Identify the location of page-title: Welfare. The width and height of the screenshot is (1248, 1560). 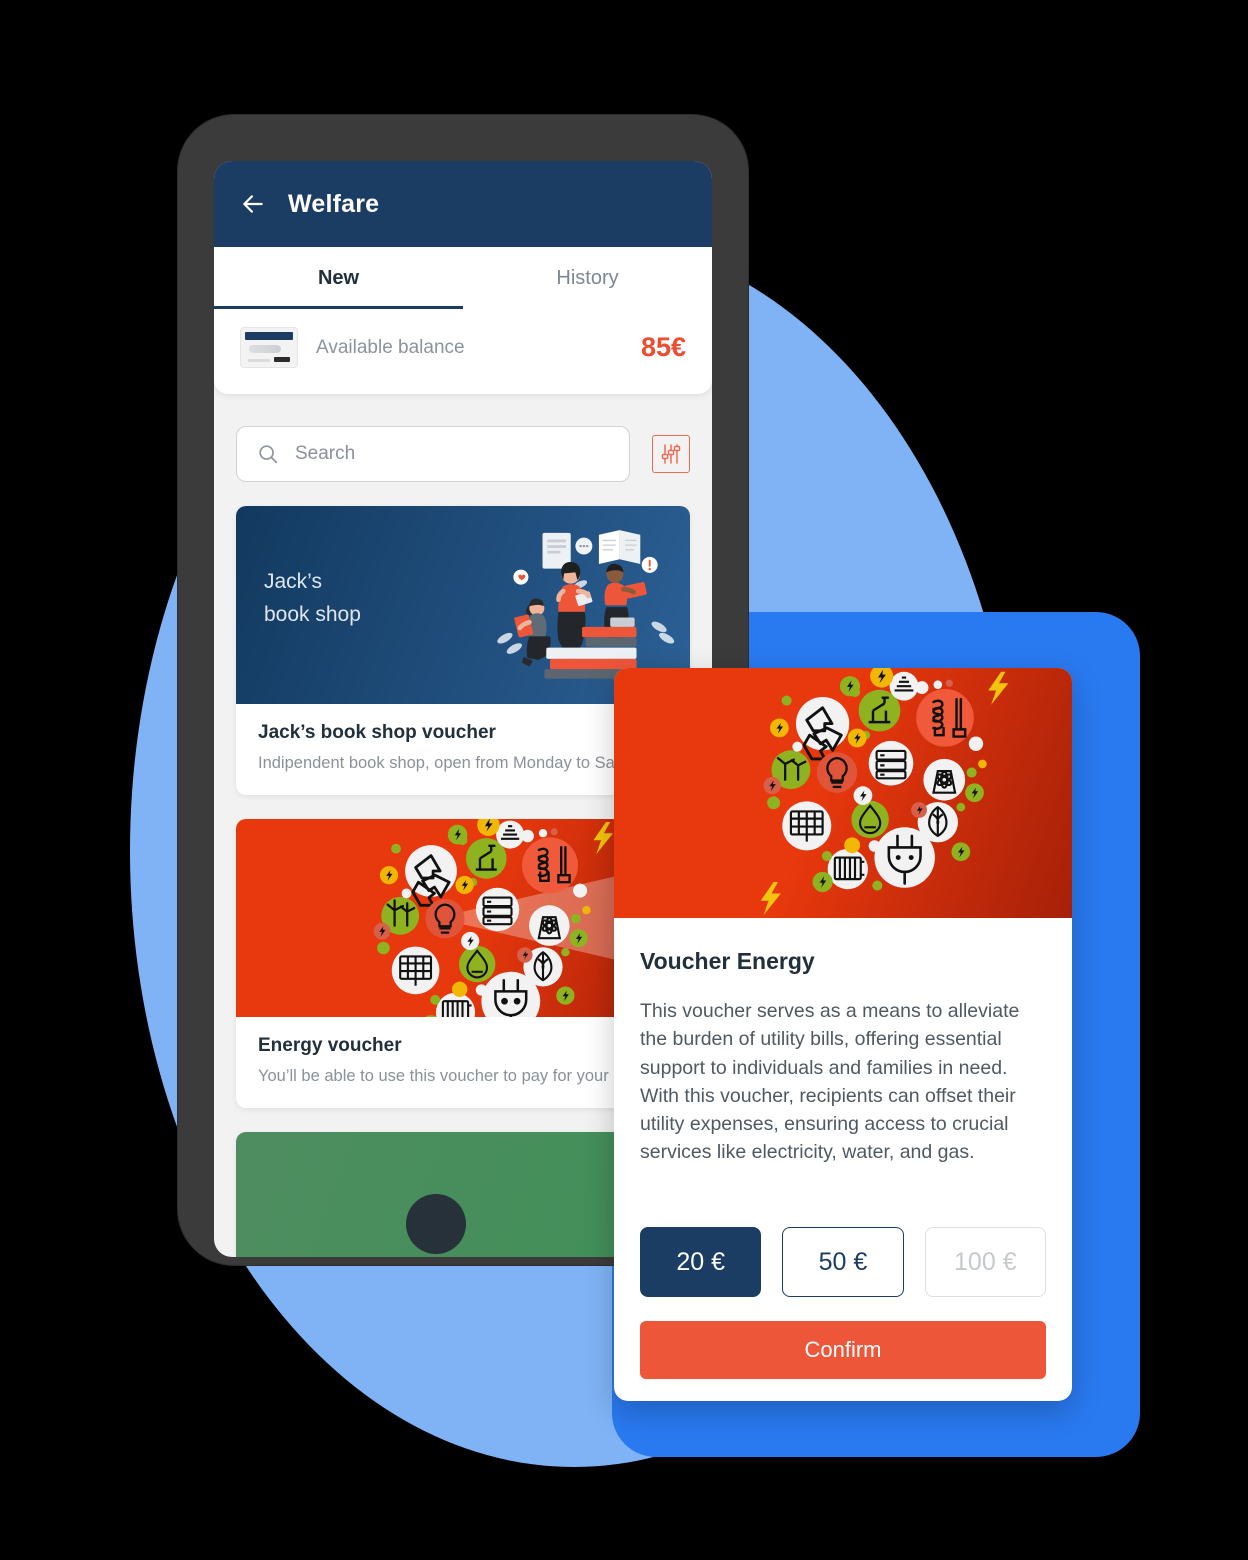
(334, 203).